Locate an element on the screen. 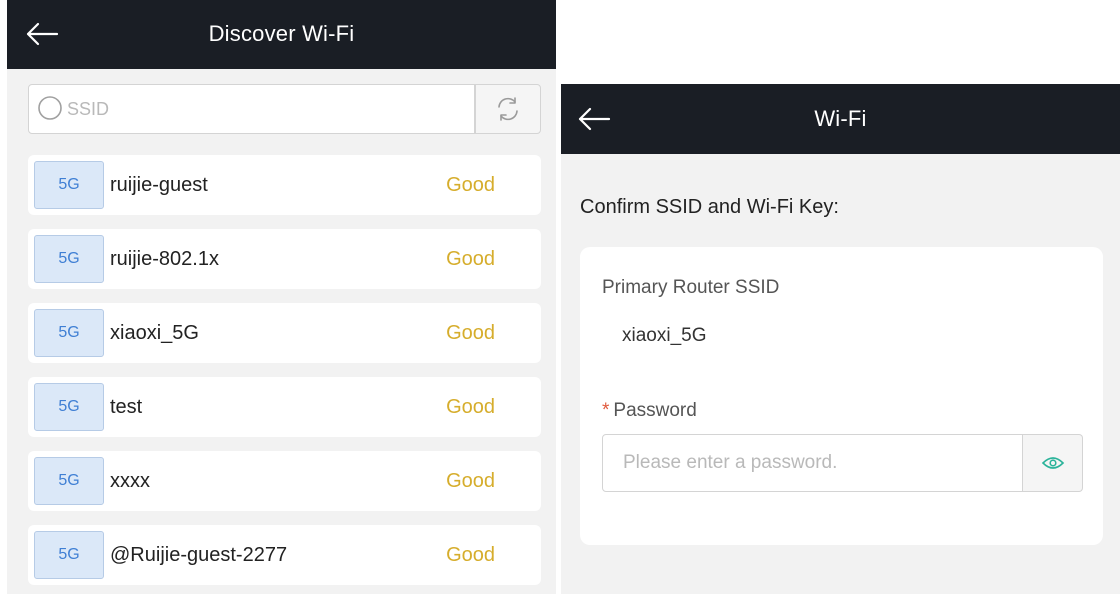  ssid-name: test is located at coordinates (126, 406).